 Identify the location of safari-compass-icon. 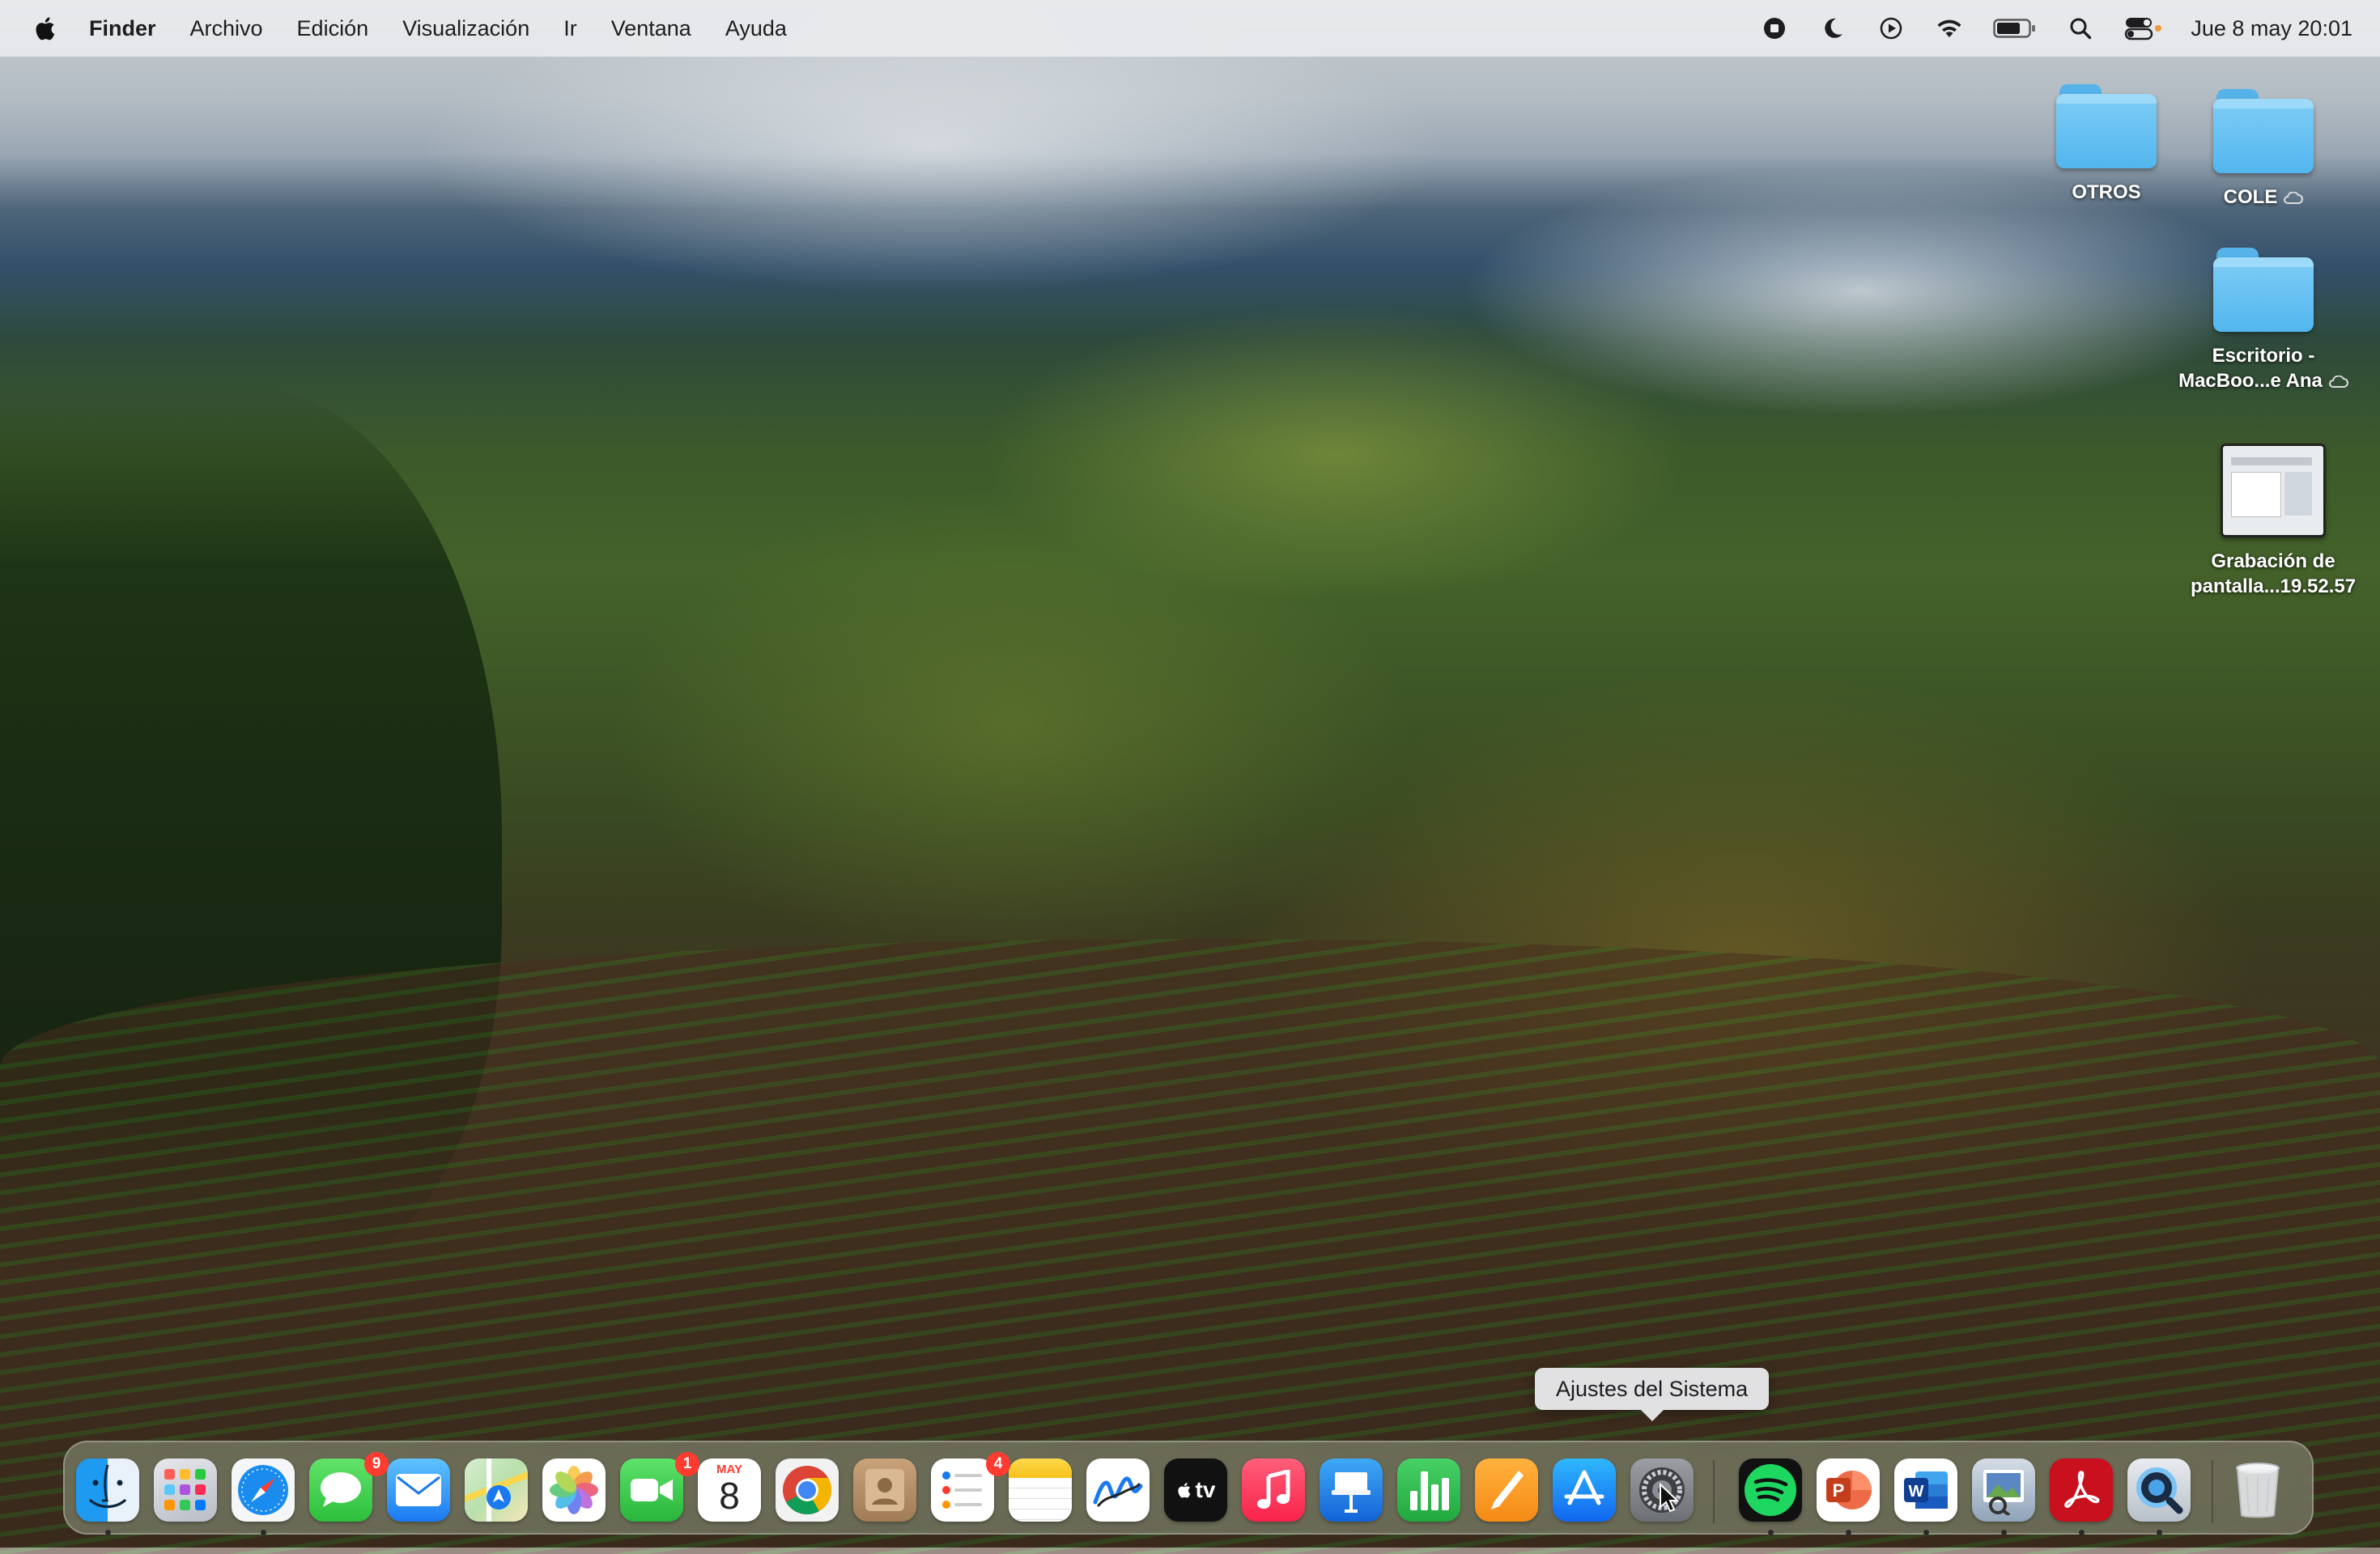
(263, 1490).